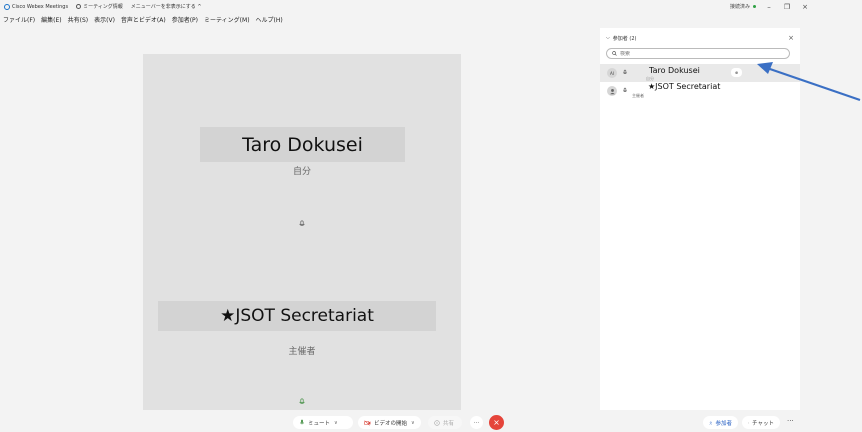 Image resolution: width=862 pixels, height=432 pixels. What do you see at coordinates (166, 6) in the screenshot?
I see `hide-menu-button: メニューバーを非表示にする ^` at bounding box center [166, 6].